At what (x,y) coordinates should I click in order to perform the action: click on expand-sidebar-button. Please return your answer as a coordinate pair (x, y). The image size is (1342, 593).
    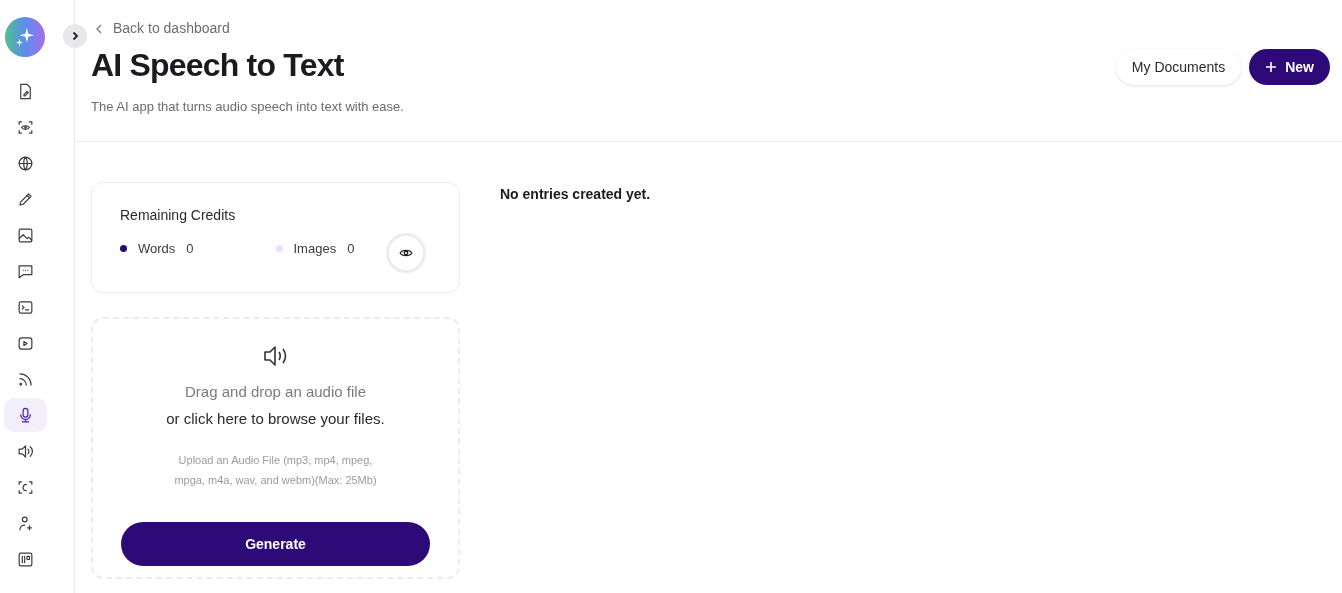
    Looking at the image, I should click on (75, 36).